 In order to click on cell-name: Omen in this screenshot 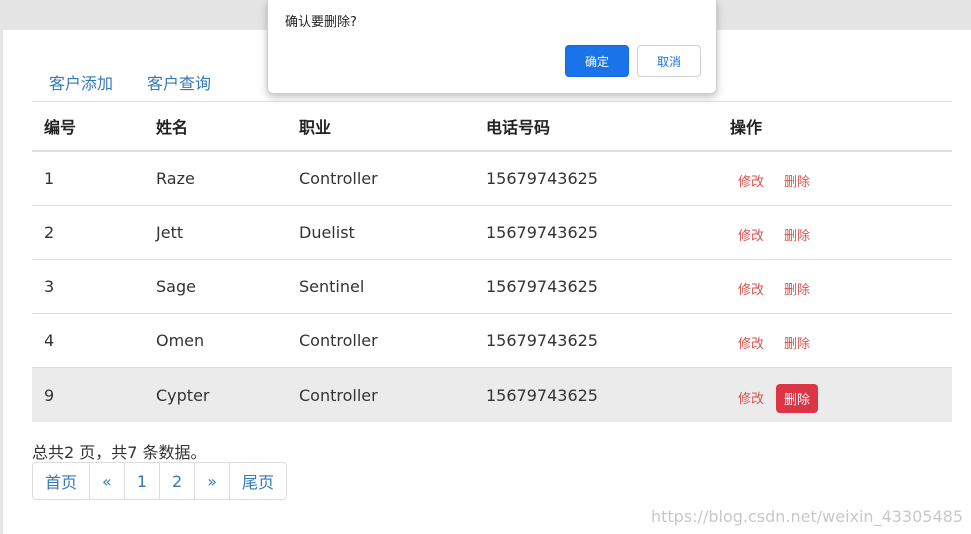, I will do `click(180, 340)`.